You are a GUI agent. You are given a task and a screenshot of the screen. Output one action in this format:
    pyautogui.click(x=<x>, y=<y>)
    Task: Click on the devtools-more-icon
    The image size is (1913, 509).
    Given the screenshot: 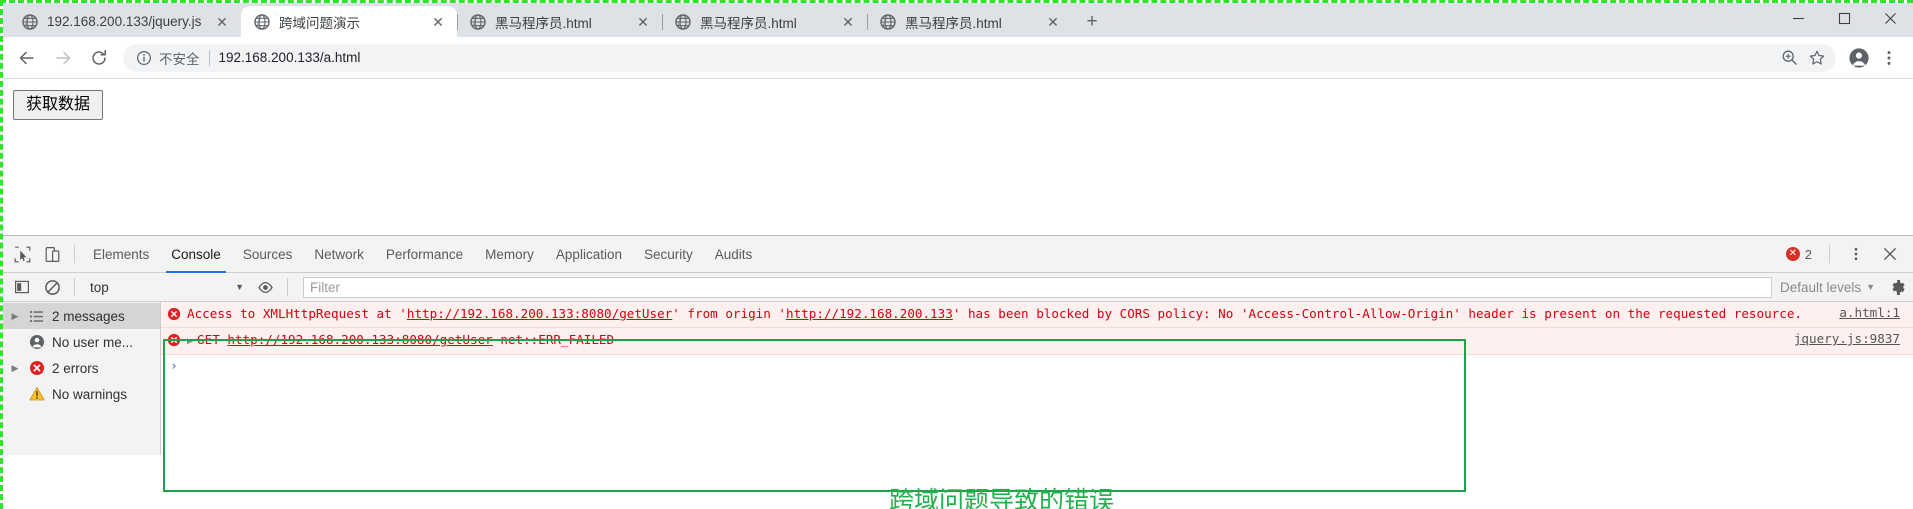 What is the action you would take?
    pyautogui.click(x=1856, y=254)
    